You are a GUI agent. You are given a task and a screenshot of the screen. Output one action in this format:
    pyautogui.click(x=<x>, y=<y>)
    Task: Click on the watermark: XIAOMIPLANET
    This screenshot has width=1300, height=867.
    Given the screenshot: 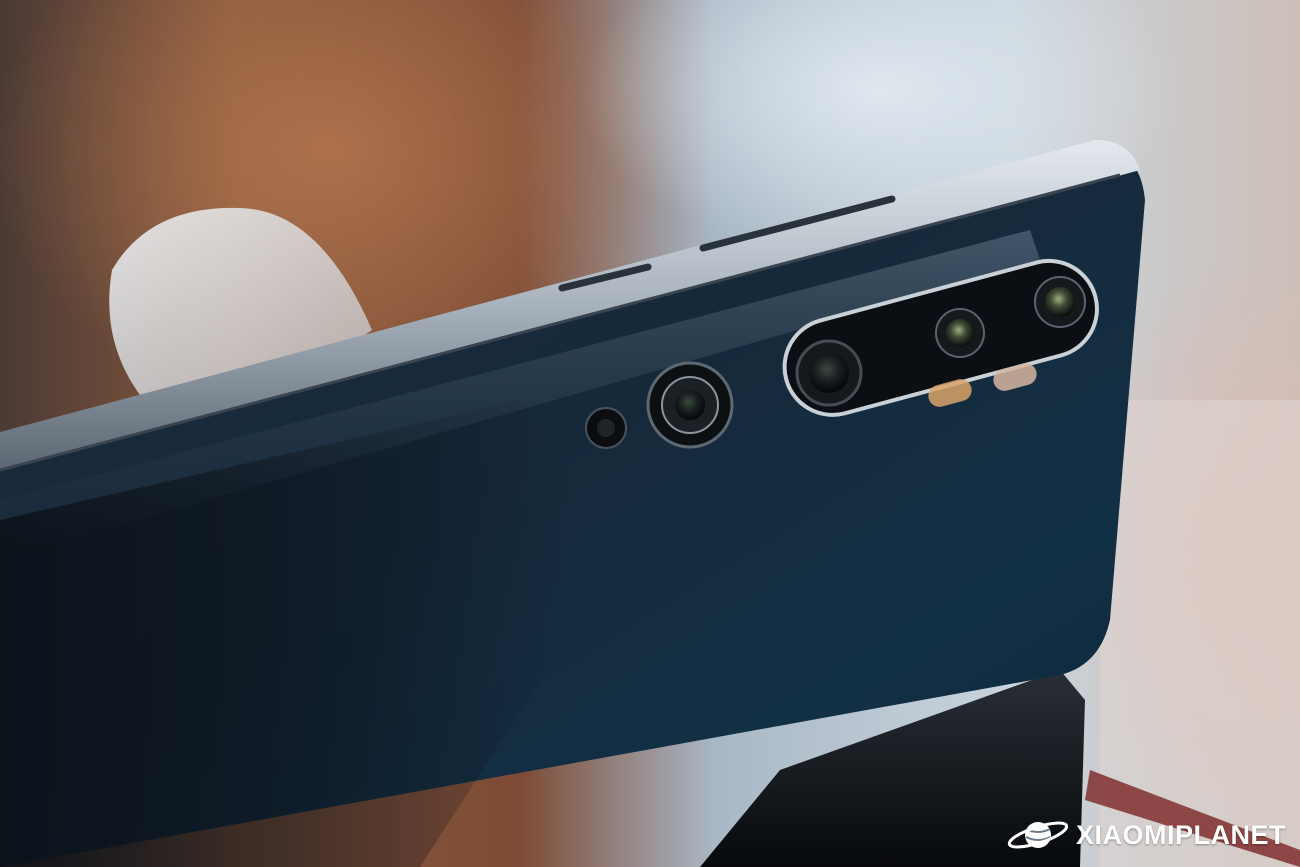 What is the action you would take?
    pyautogui.click(x=1146, y=835)
    